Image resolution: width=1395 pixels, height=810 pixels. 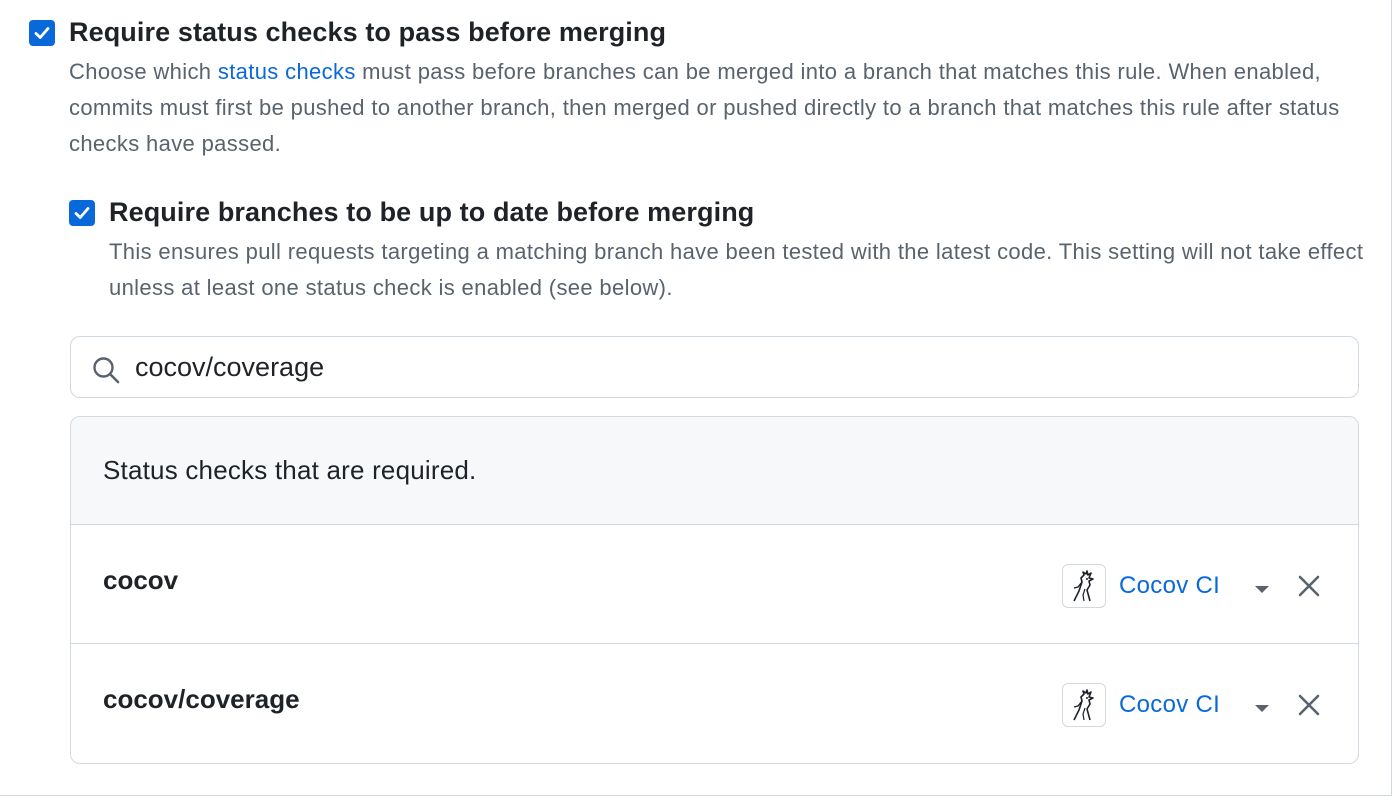 I want to click on search-input, so click(x=735, y=367).